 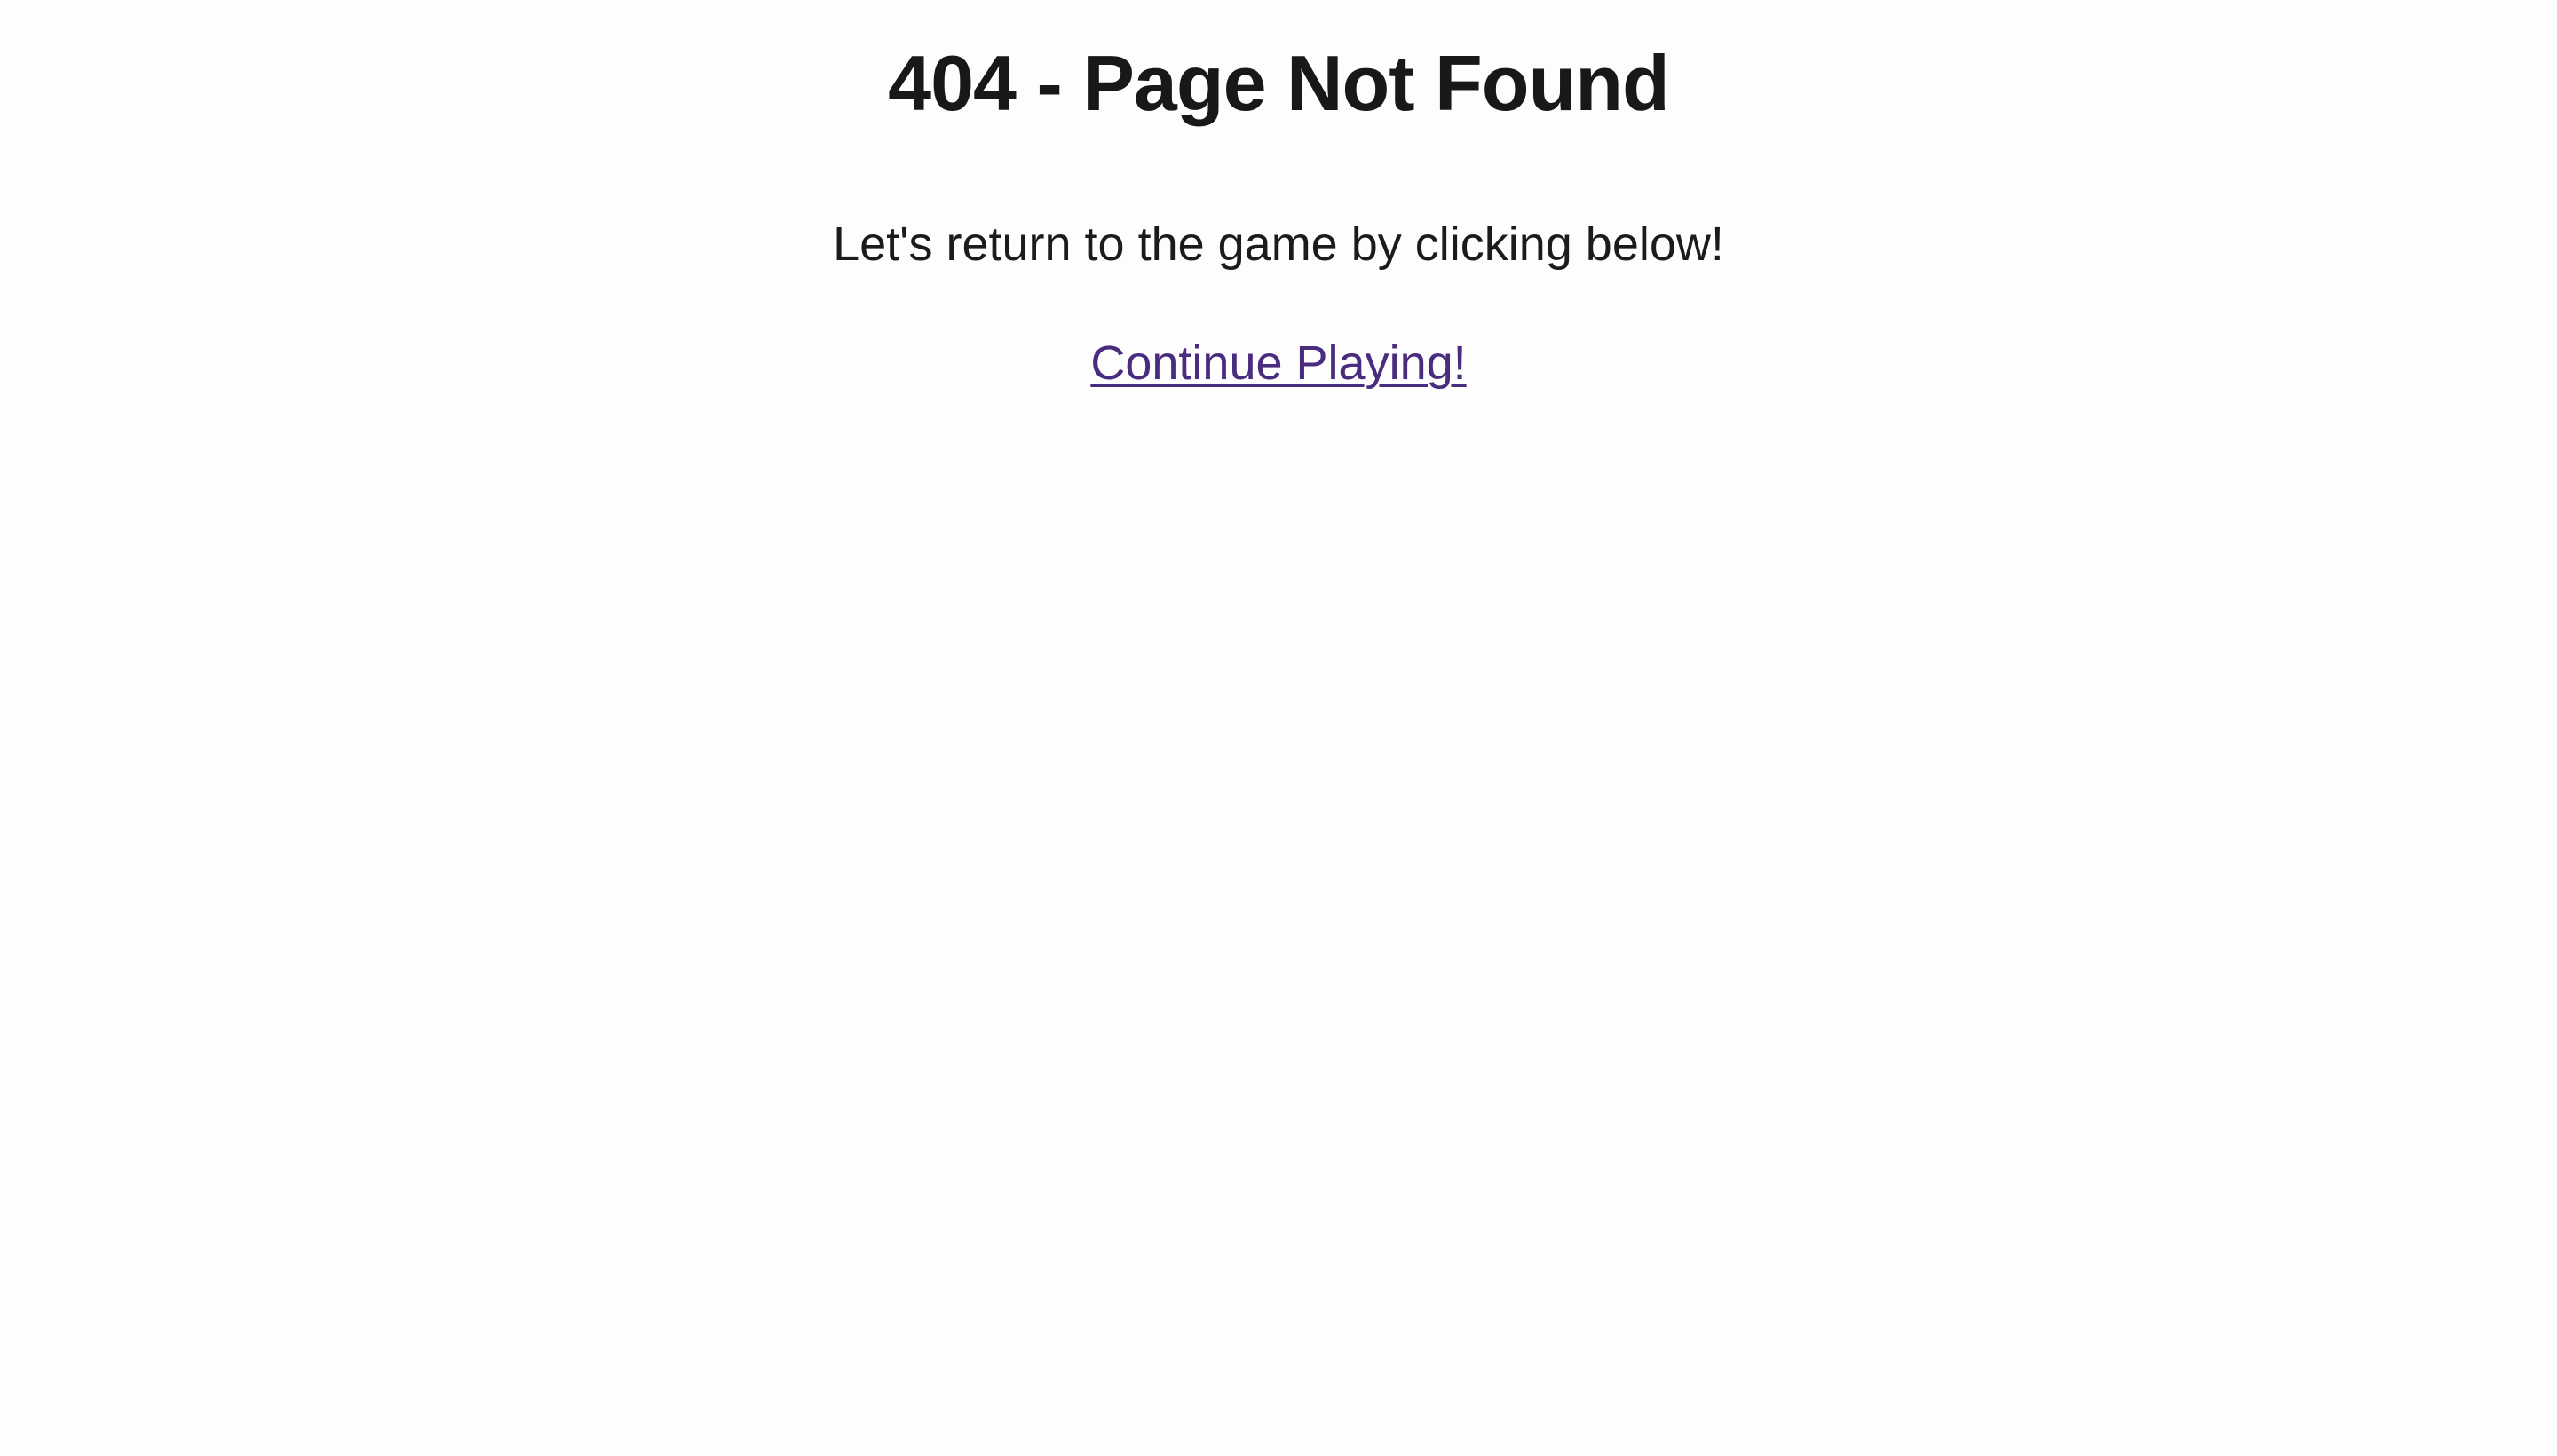 I want to click on continue-playing-link: Continue Playing!, so click(x=1278, y=363).